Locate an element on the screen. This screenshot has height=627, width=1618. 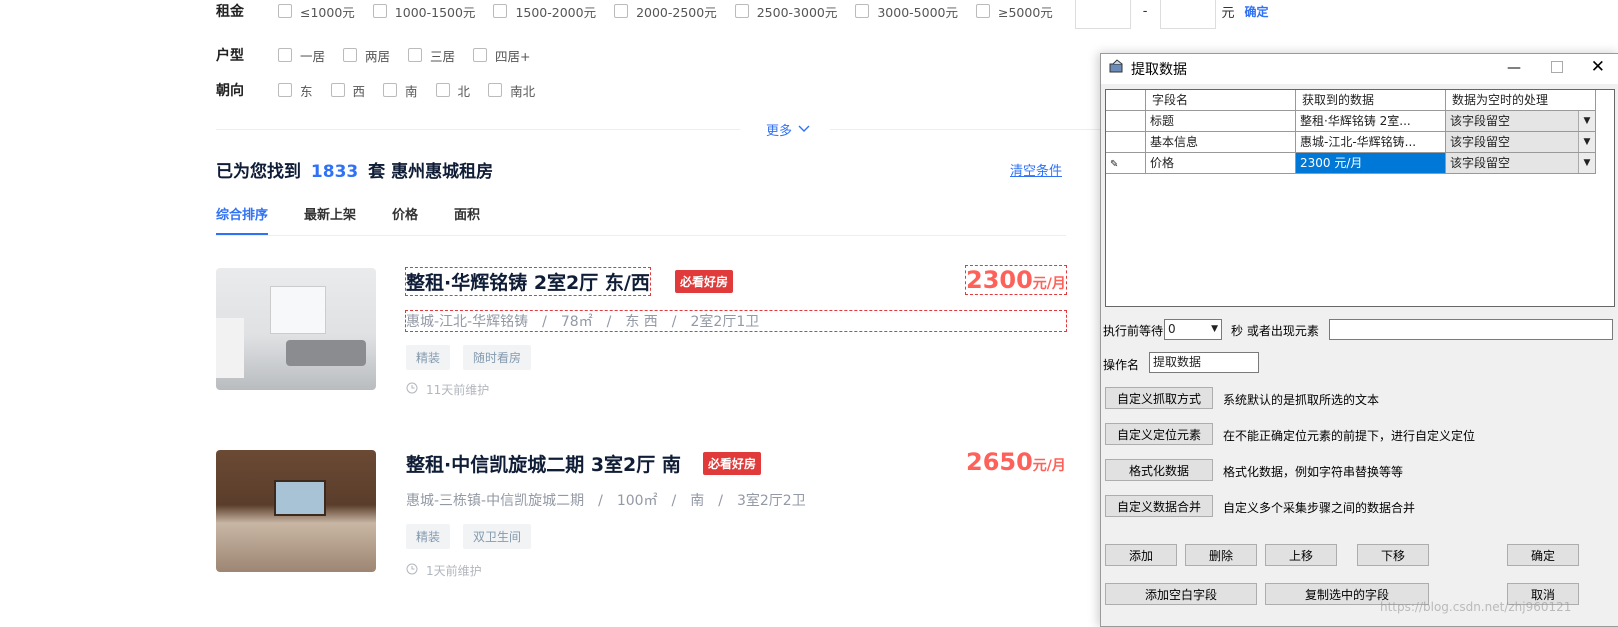
tab-area: 面积 is located at coordinates (467, 213).